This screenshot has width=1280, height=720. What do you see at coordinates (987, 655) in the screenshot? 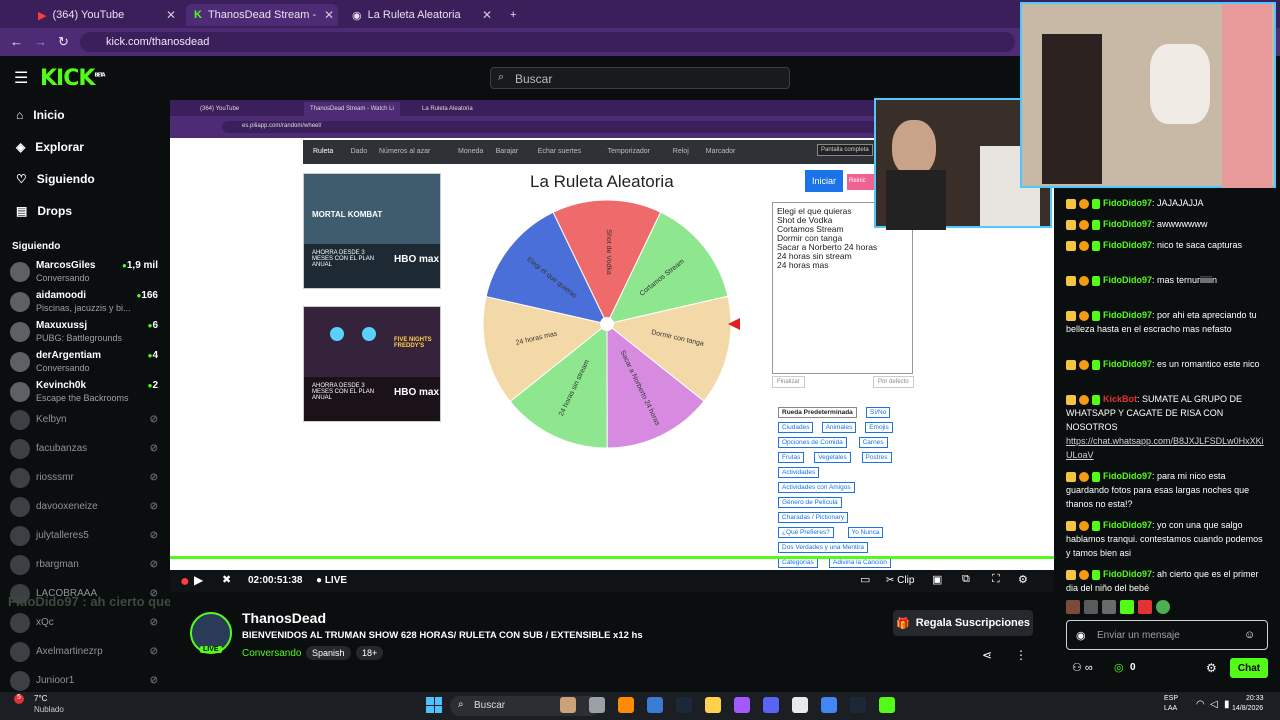
I see `share-icon: ⋖` at bounding box center [987, 655].